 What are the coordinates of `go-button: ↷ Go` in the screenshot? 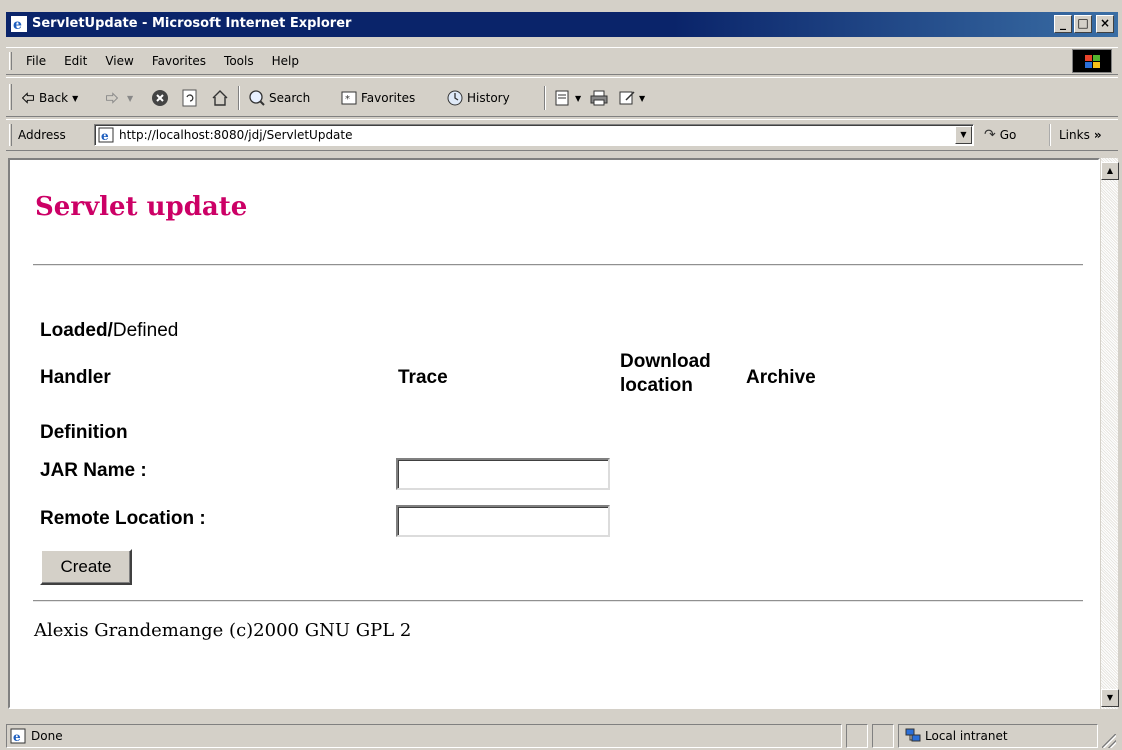 It's located at (1000, 135).